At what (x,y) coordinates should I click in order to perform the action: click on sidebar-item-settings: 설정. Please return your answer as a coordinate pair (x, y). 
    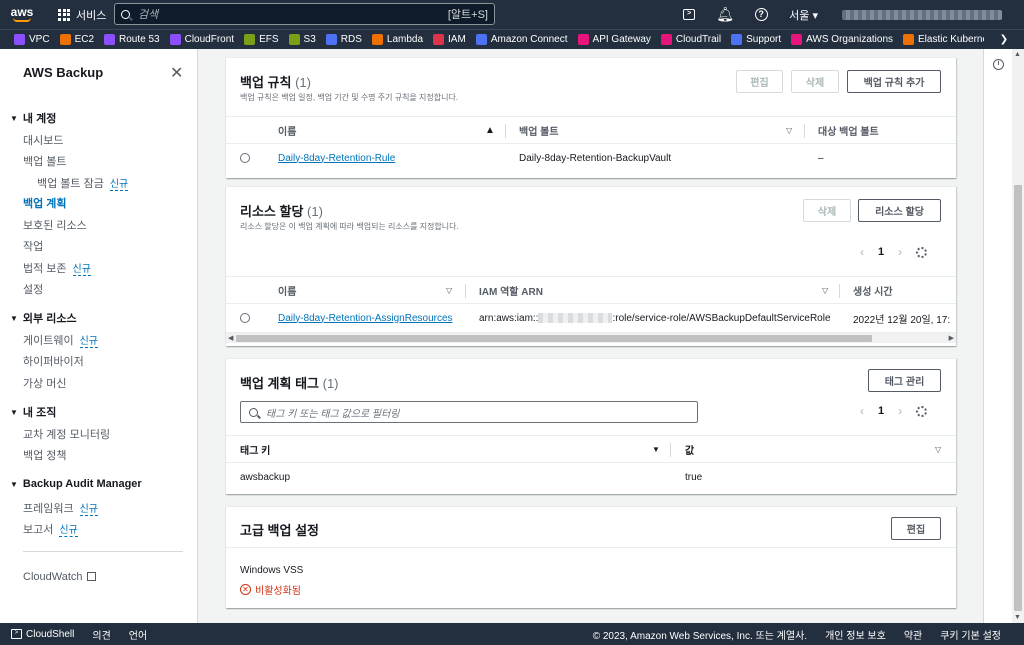
    Looking at the image, I should click on (33, 289).